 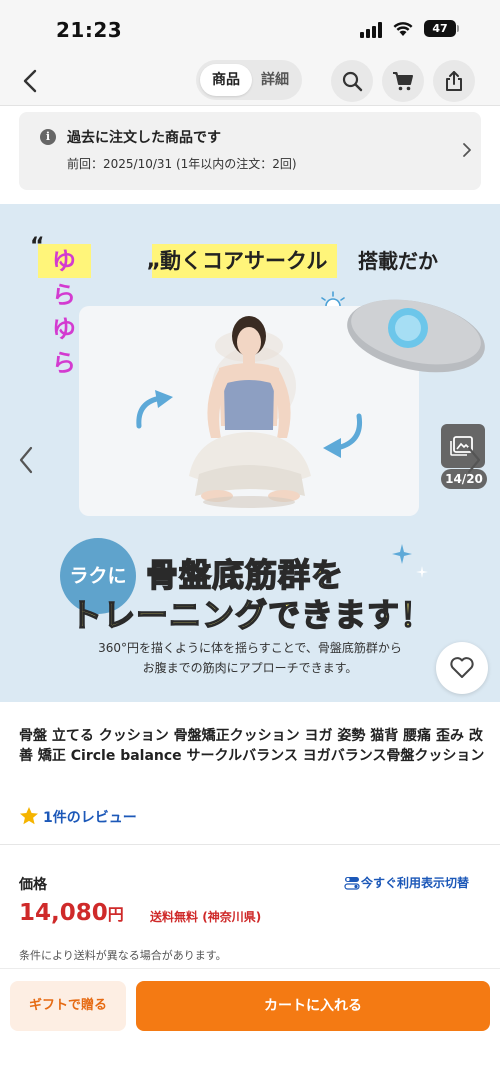 What do you see at coordinates (115, 914) in the screenshot?
I see `price-currency: 円` at bounding box center [115, 914].